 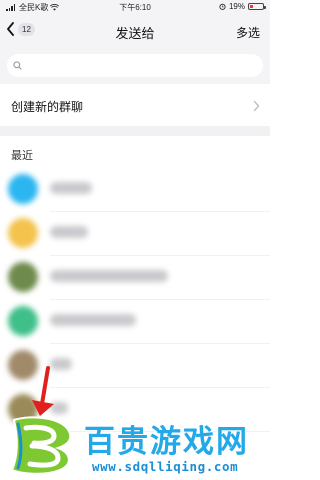 I want to click on create-group-row: 创建新的群聊, so click(x=135, y=106).